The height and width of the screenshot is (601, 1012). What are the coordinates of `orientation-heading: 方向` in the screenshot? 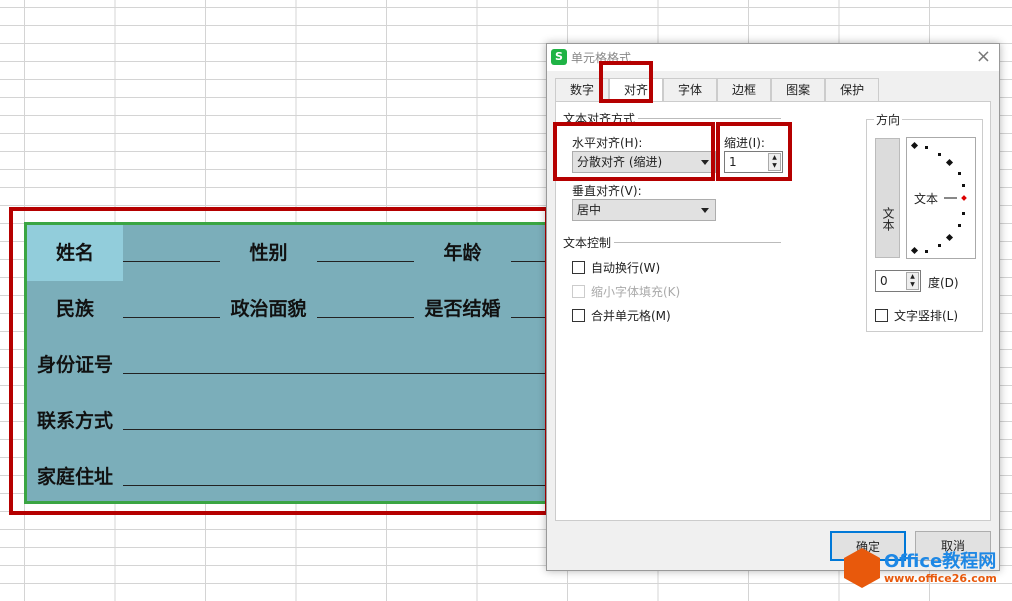 It's located at (888, 119).